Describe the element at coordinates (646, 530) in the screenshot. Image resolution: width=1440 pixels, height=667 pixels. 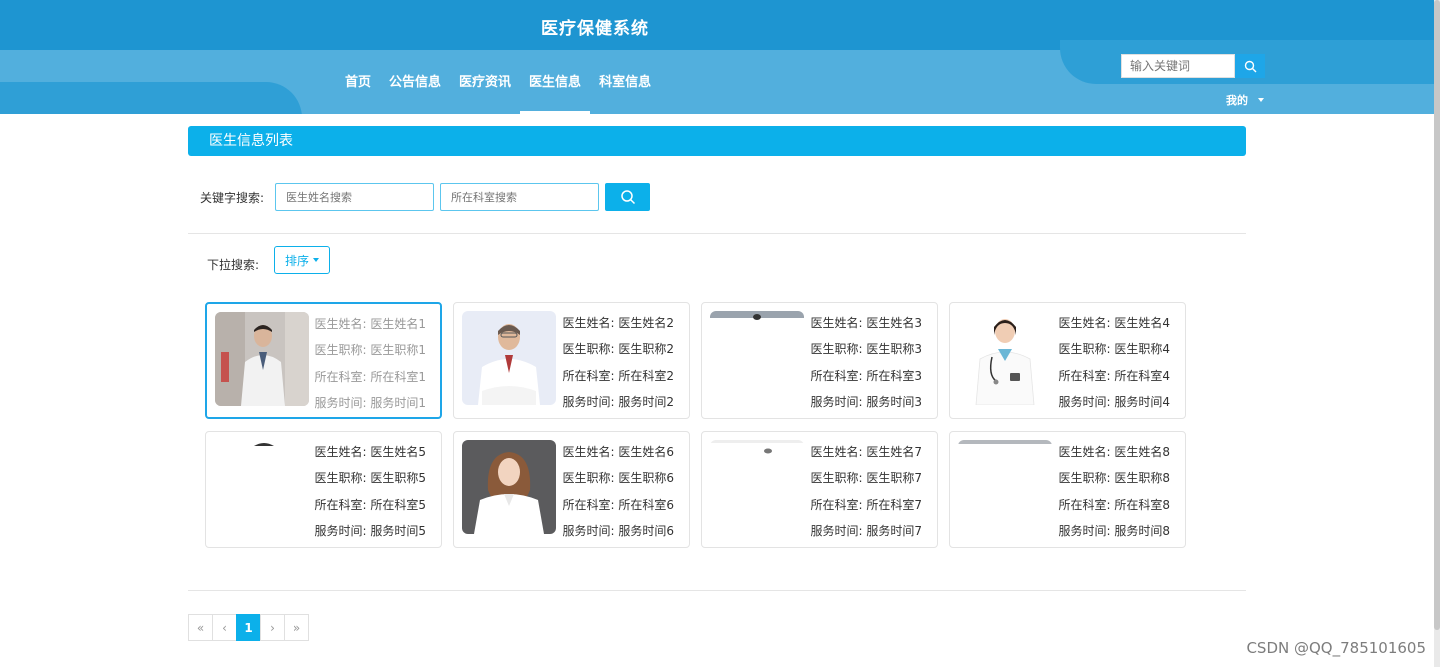
I see `doctor-service-time: 服务时间6` at that location.